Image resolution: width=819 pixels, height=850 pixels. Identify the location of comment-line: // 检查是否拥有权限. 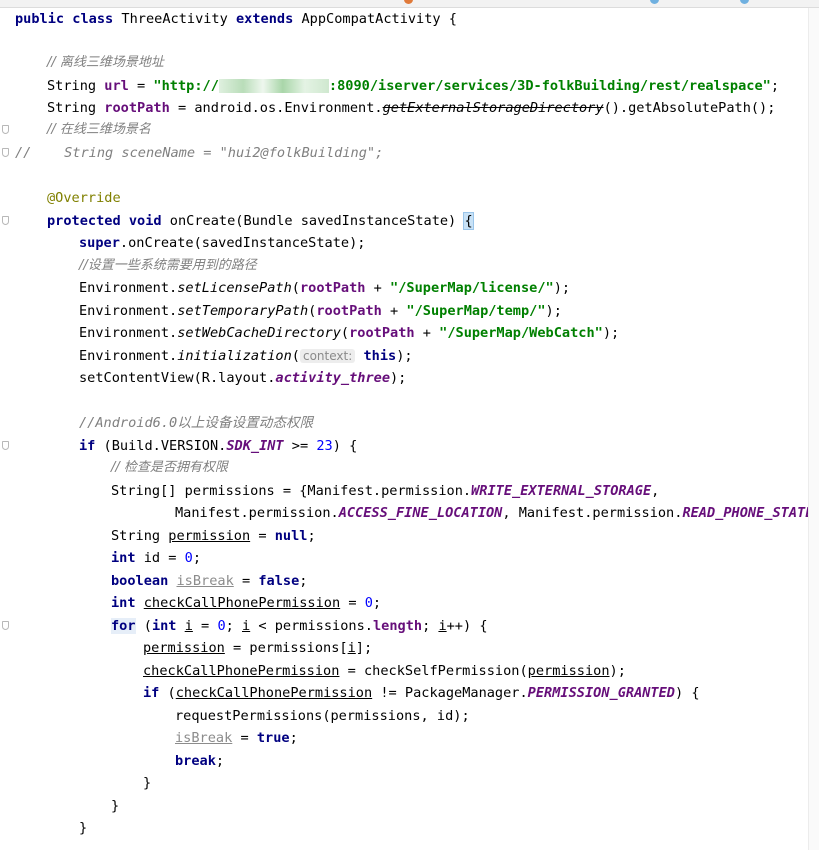
(169, 467).